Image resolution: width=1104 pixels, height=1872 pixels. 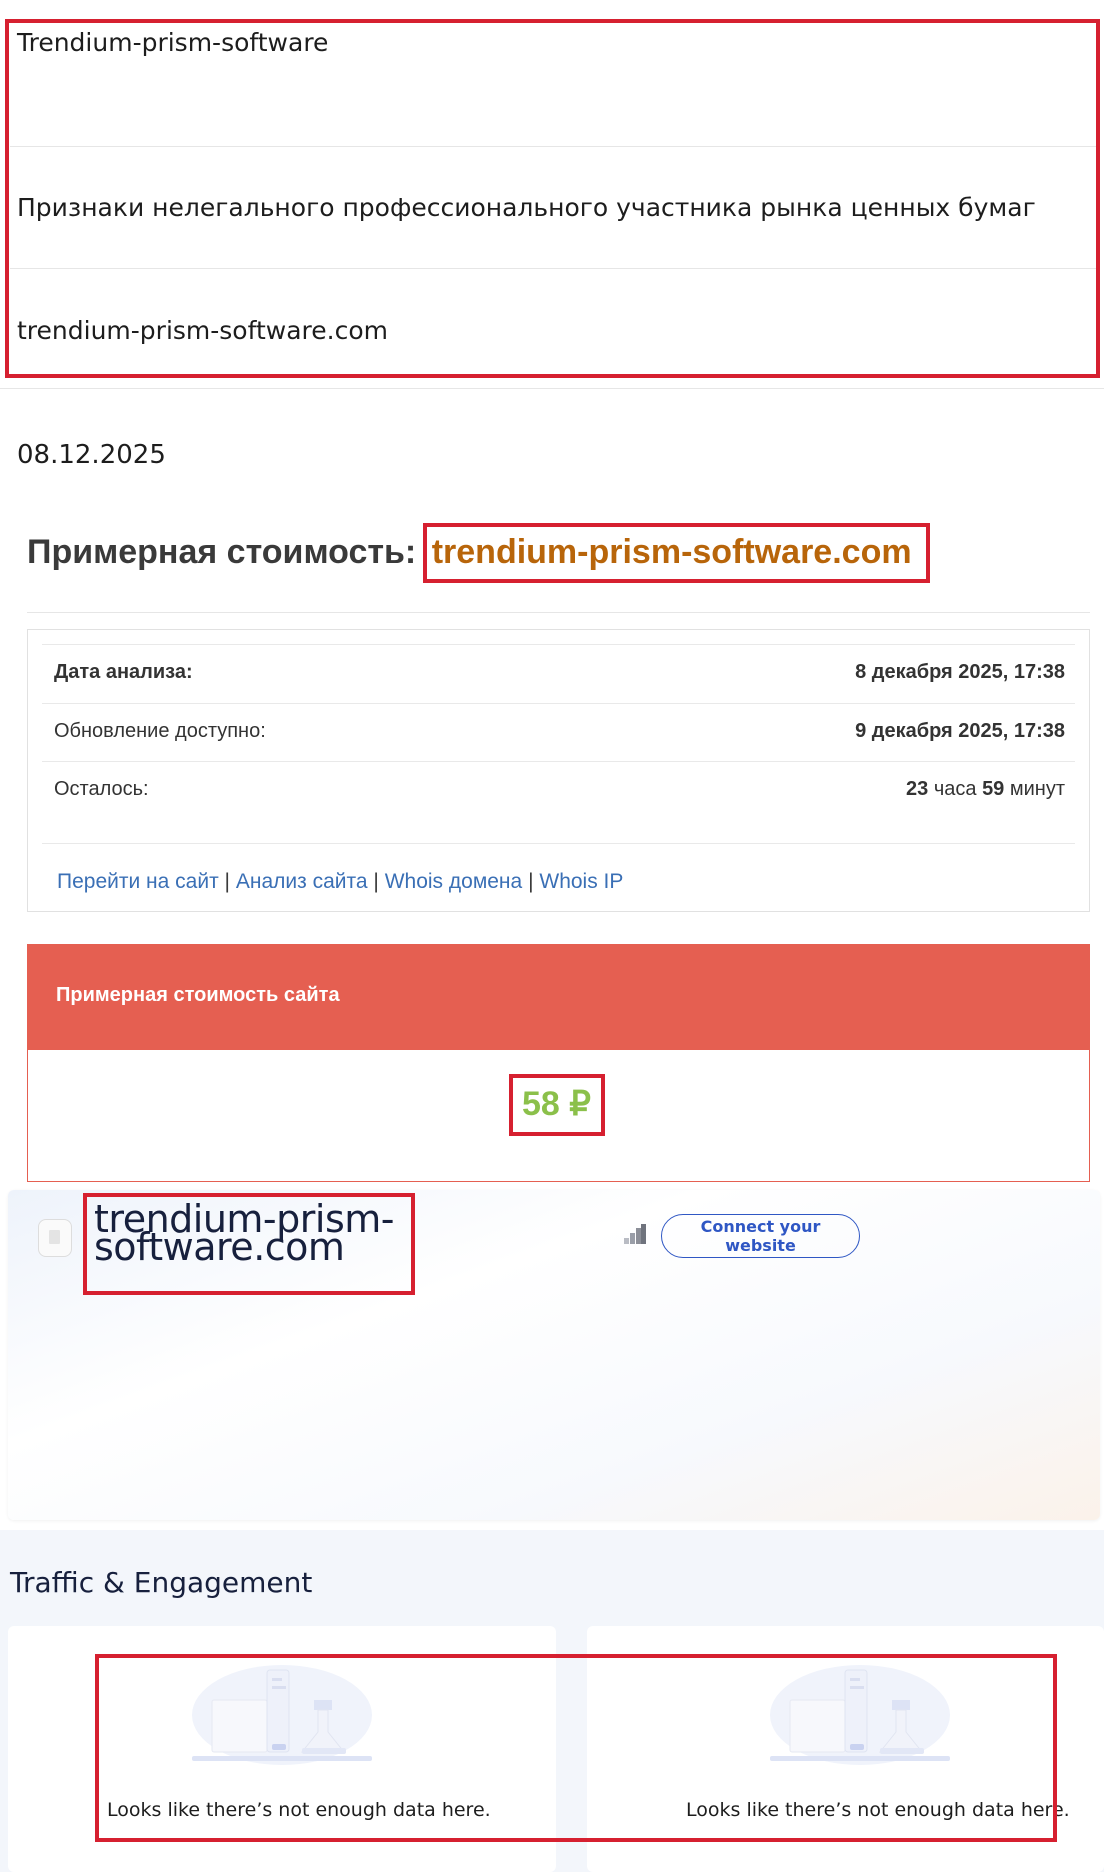 I want to click on row-divider, so click(x=552, y=388).